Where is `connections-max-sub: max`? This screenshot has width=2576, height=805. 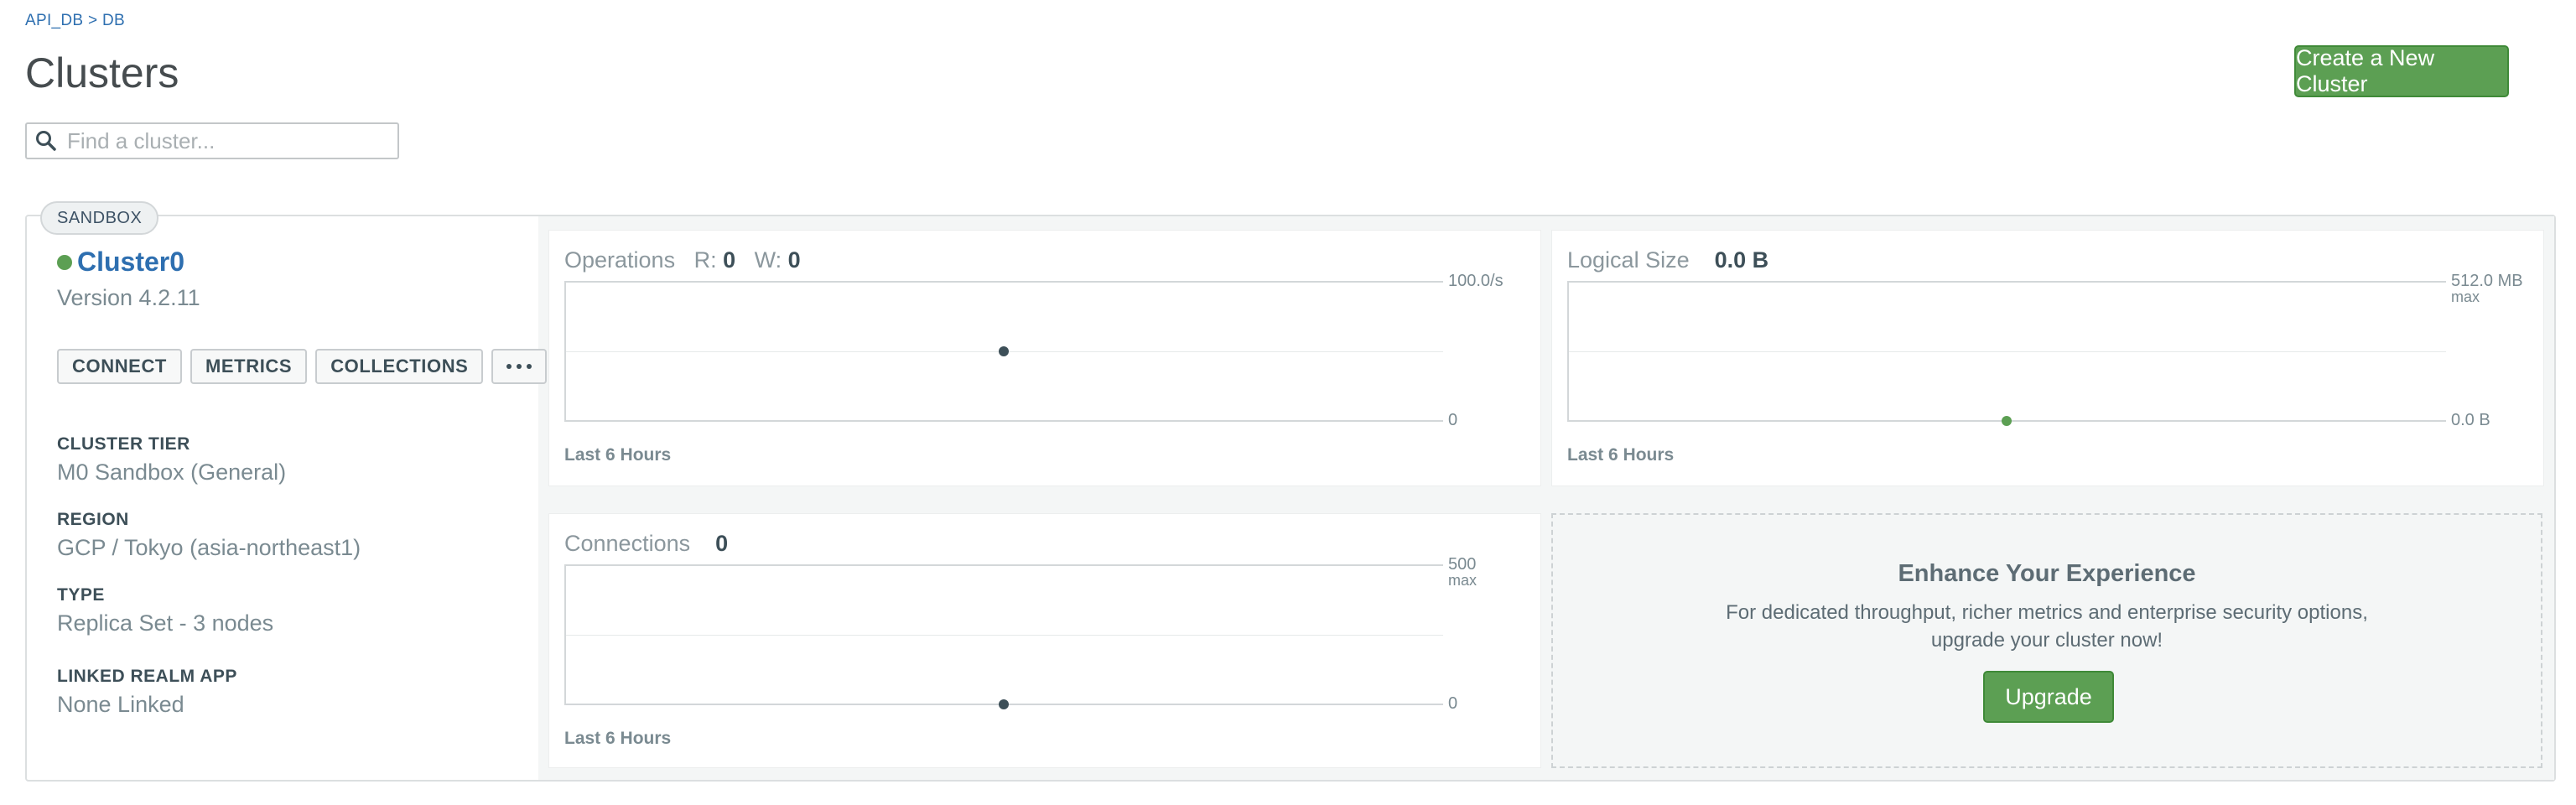
connections-max-sub: max is located at coordinates (1463, 580).